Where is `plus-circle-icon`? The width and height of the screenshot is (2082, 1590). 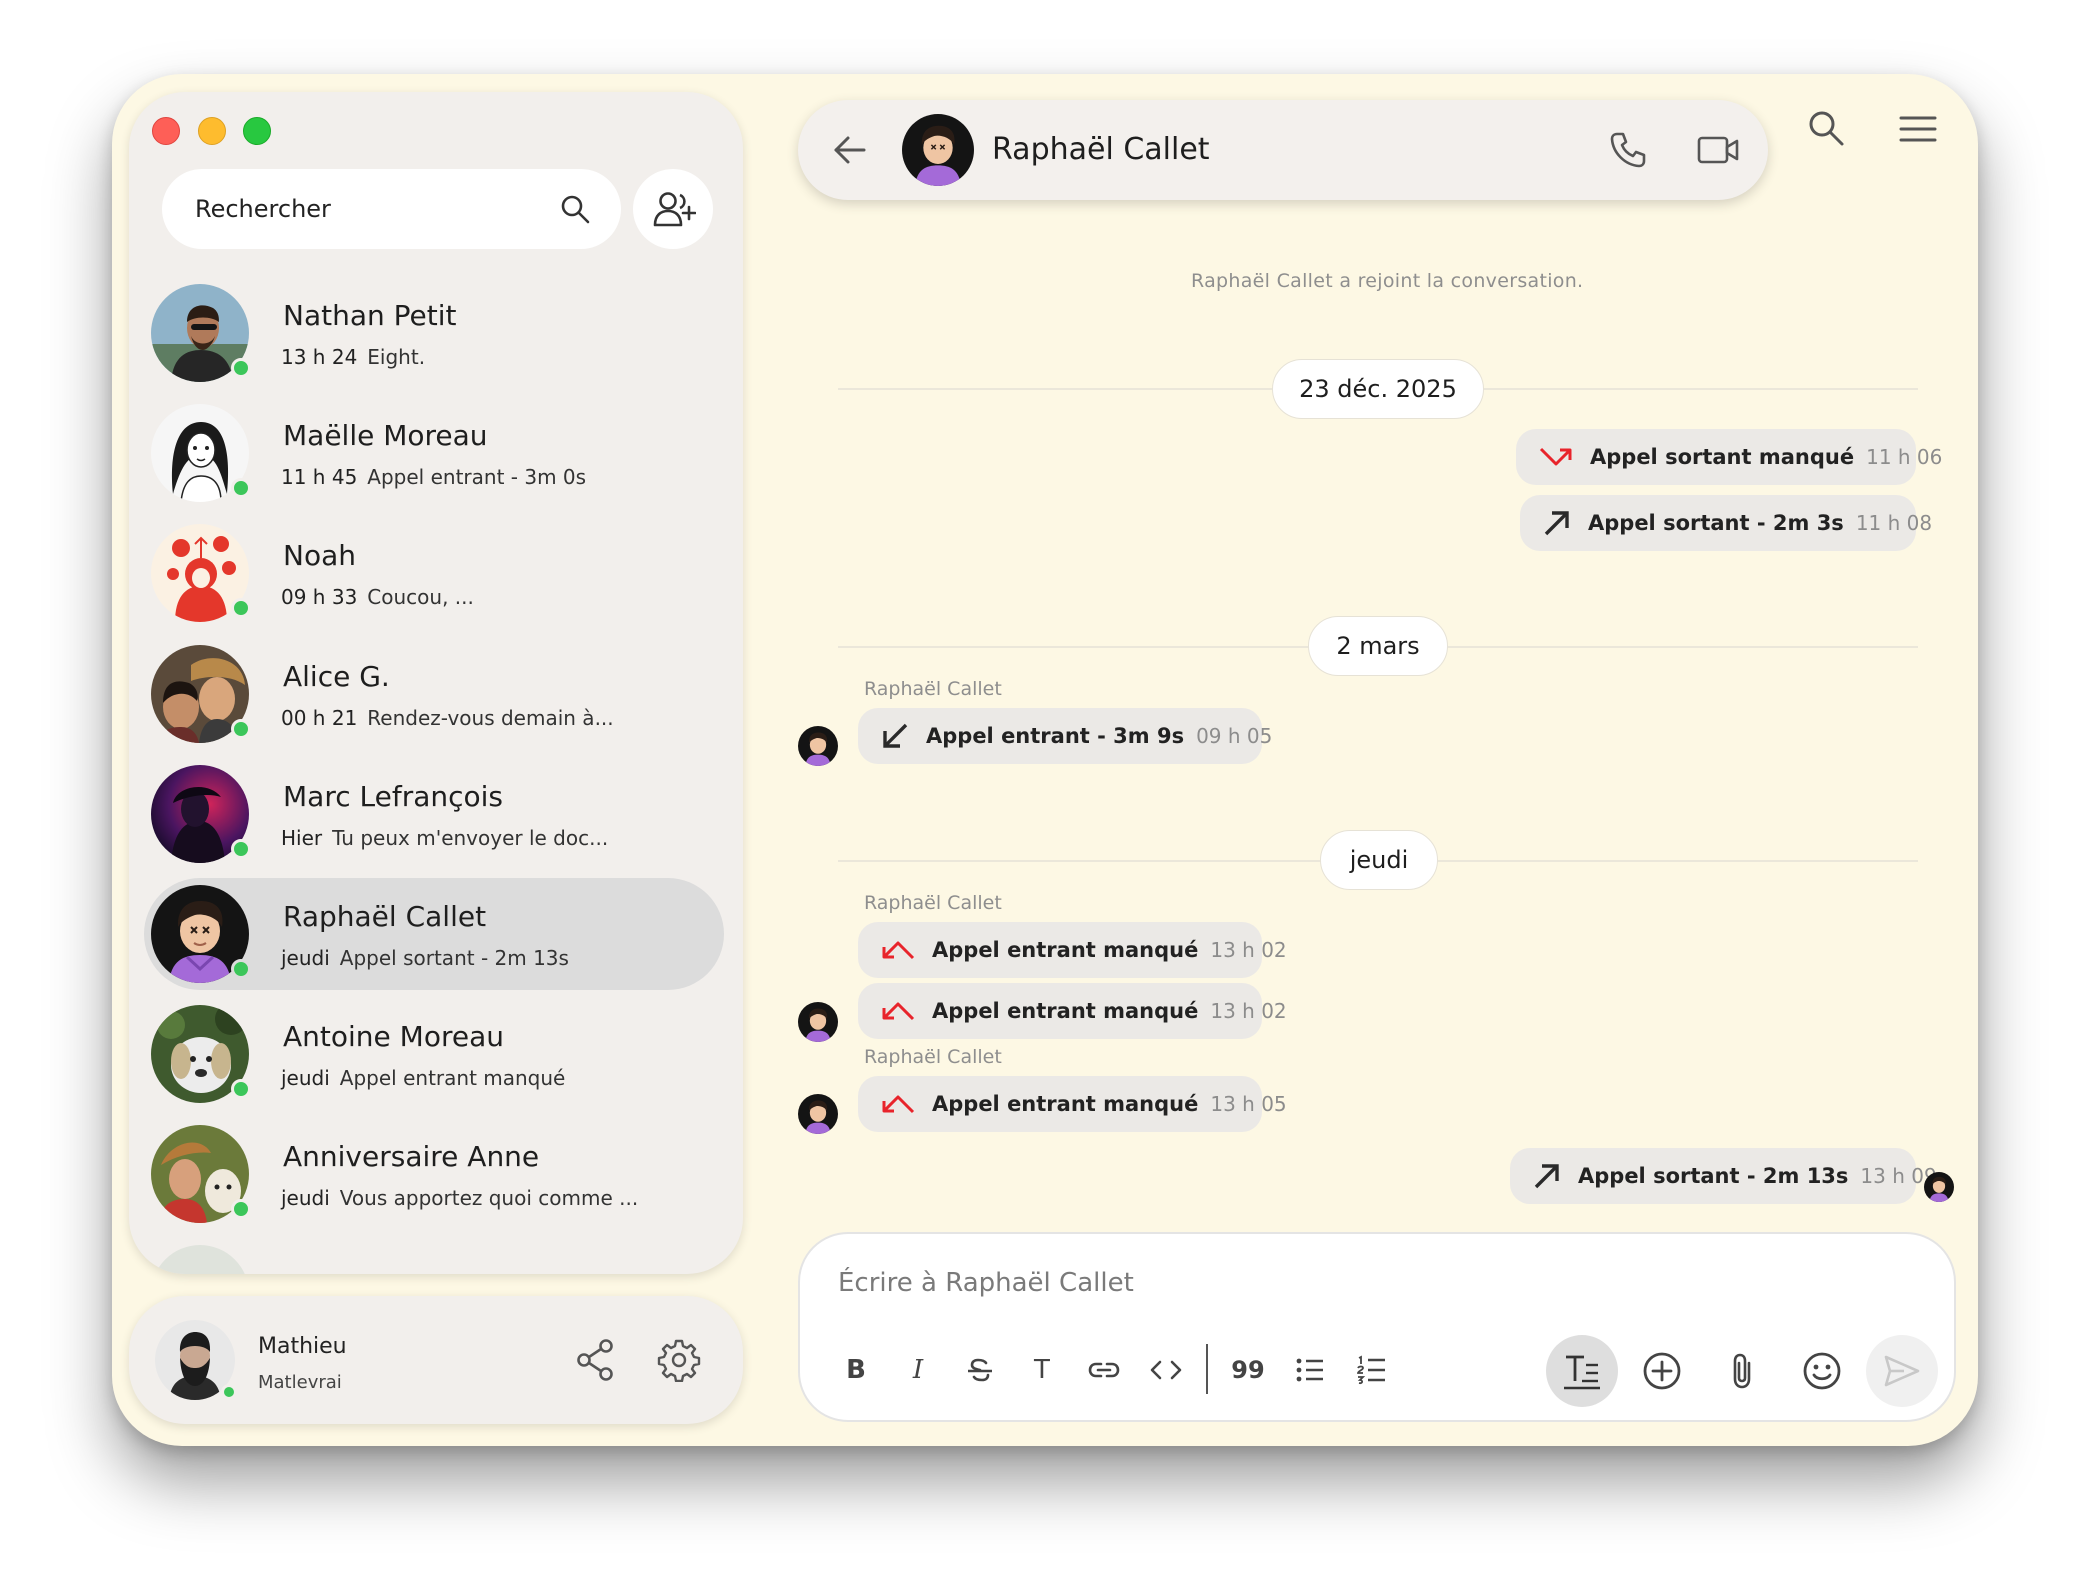 plus-circle-icon is located at coordinates (1662, 1371).